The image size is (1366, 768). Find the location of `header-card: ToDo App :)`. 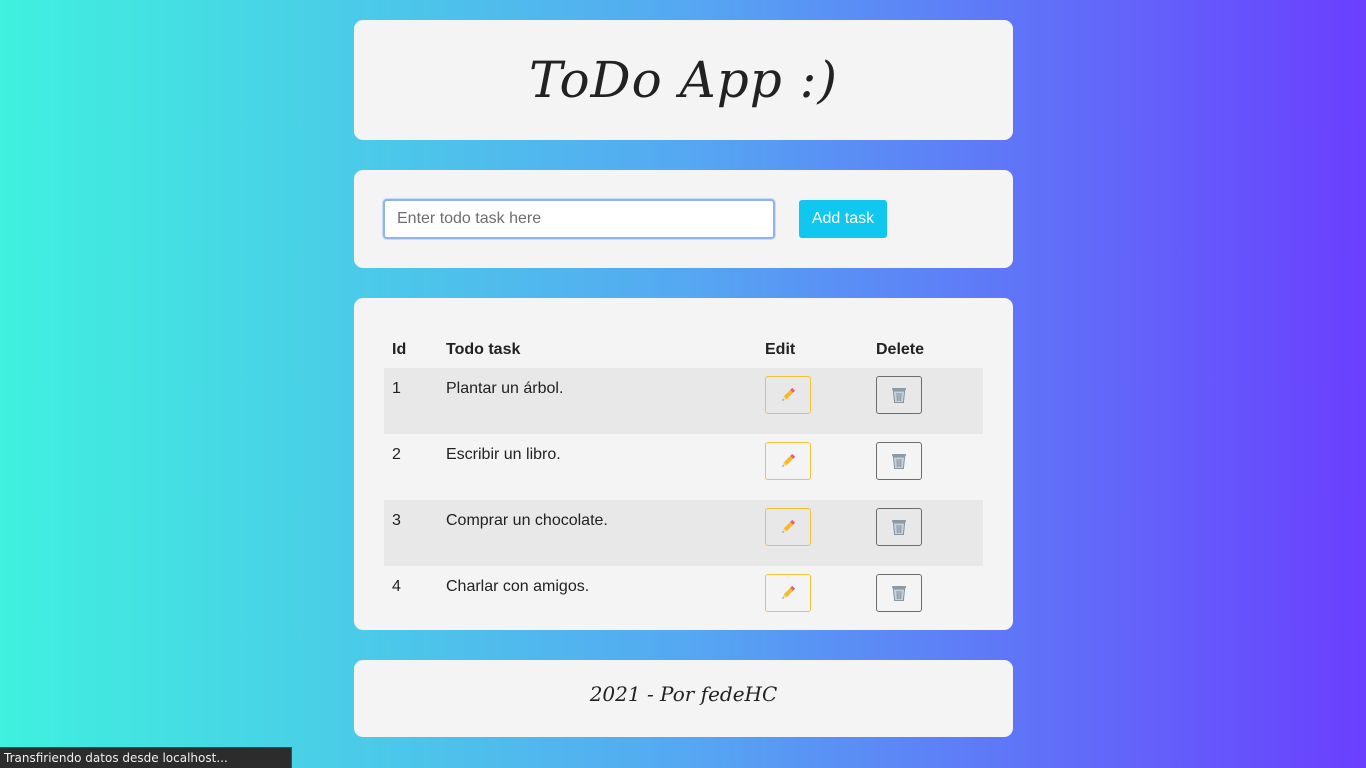

header-card: ToDo App :) is located at coordinates (683, 80).